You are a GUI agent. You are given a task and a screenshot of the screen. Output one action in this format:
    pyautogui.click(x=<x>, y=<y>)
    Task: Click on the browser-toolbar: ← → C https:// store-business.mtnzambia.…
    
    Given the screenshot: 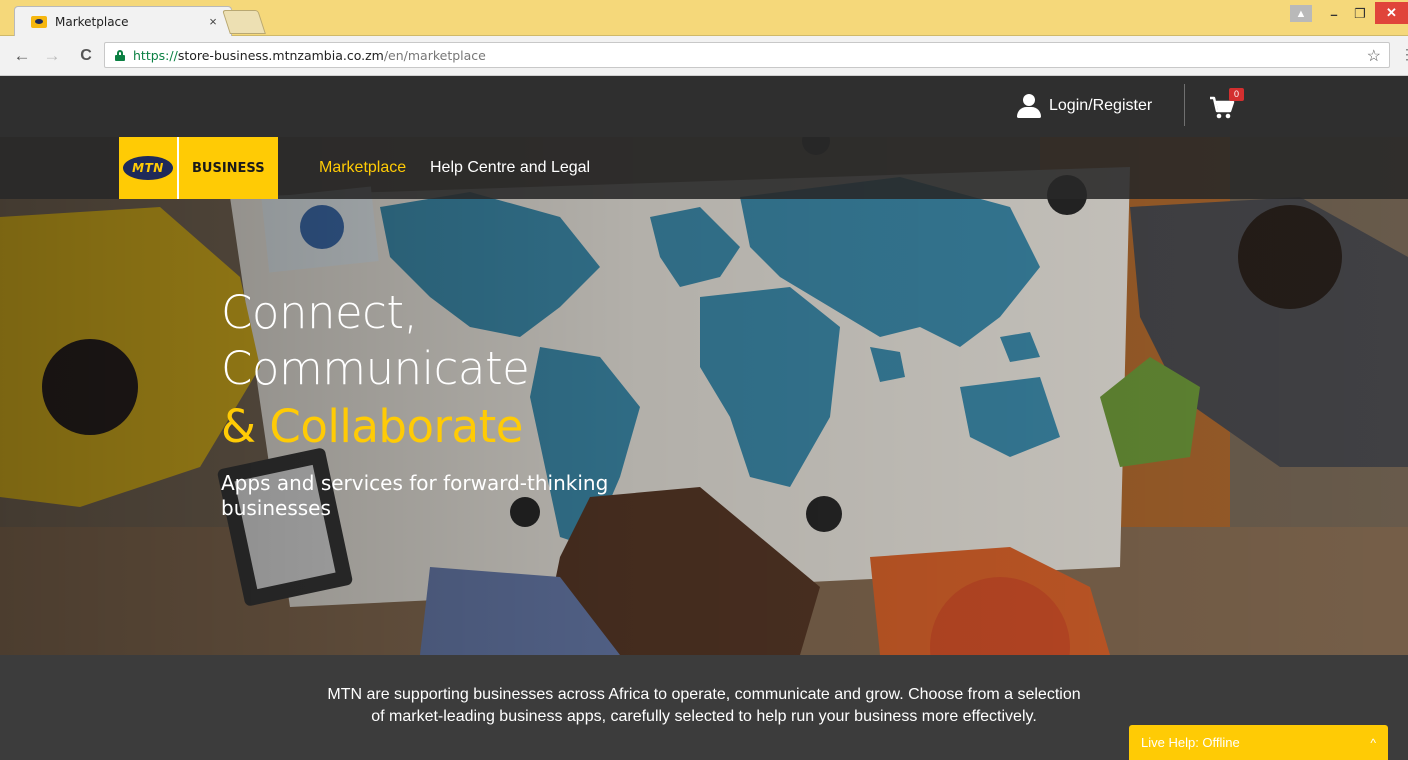 What is the action you would take?
    pyautogui.click(x=704, y=56)
    